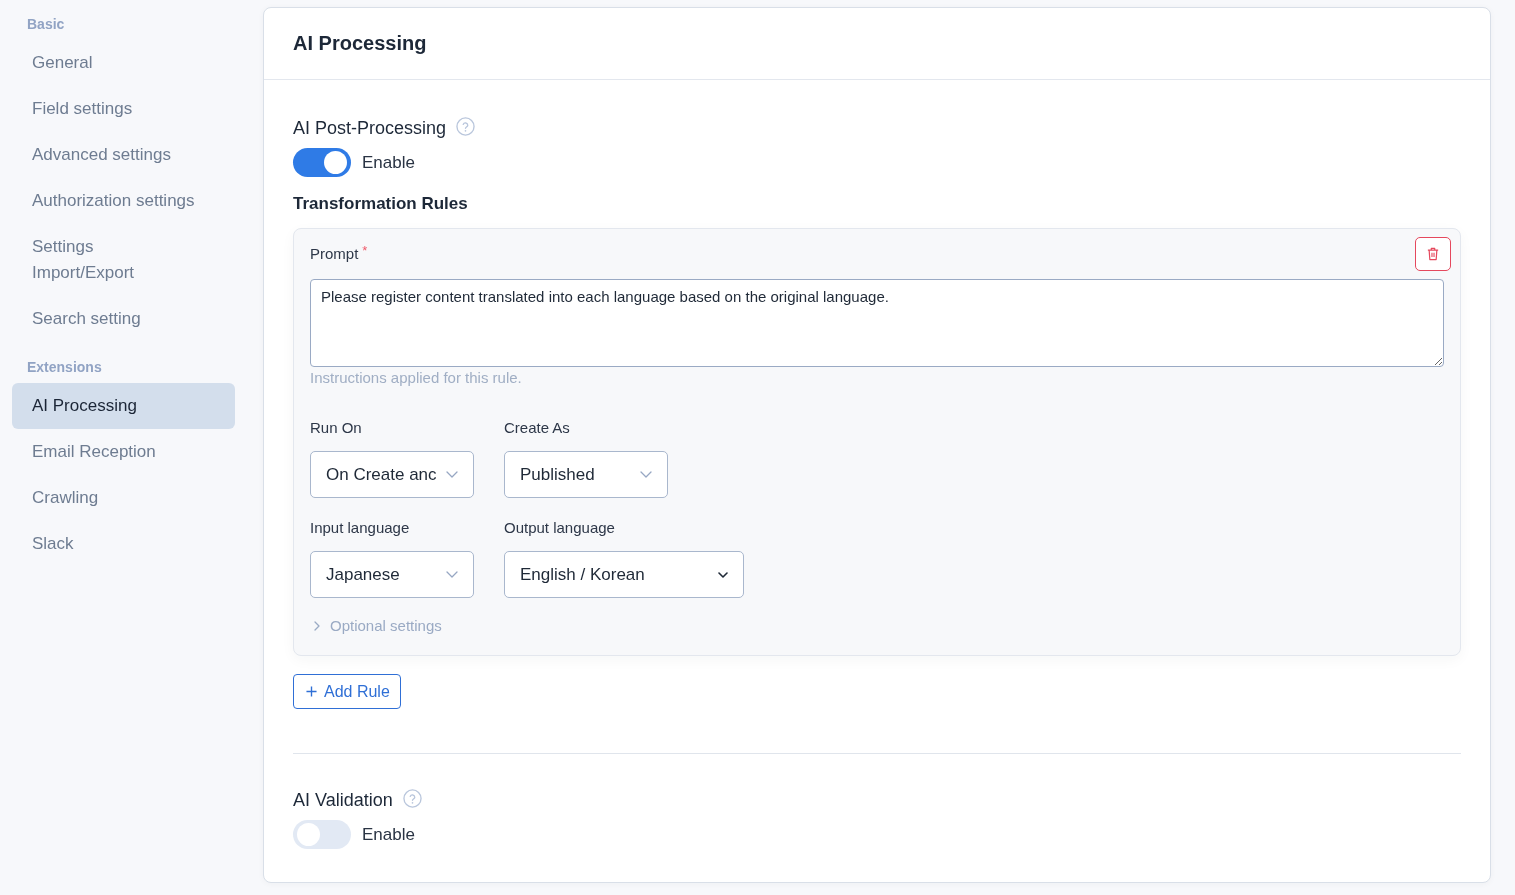 The image size is (1515, 895). I want to click on add-rule-button: Add Rule, so click(347, 691).